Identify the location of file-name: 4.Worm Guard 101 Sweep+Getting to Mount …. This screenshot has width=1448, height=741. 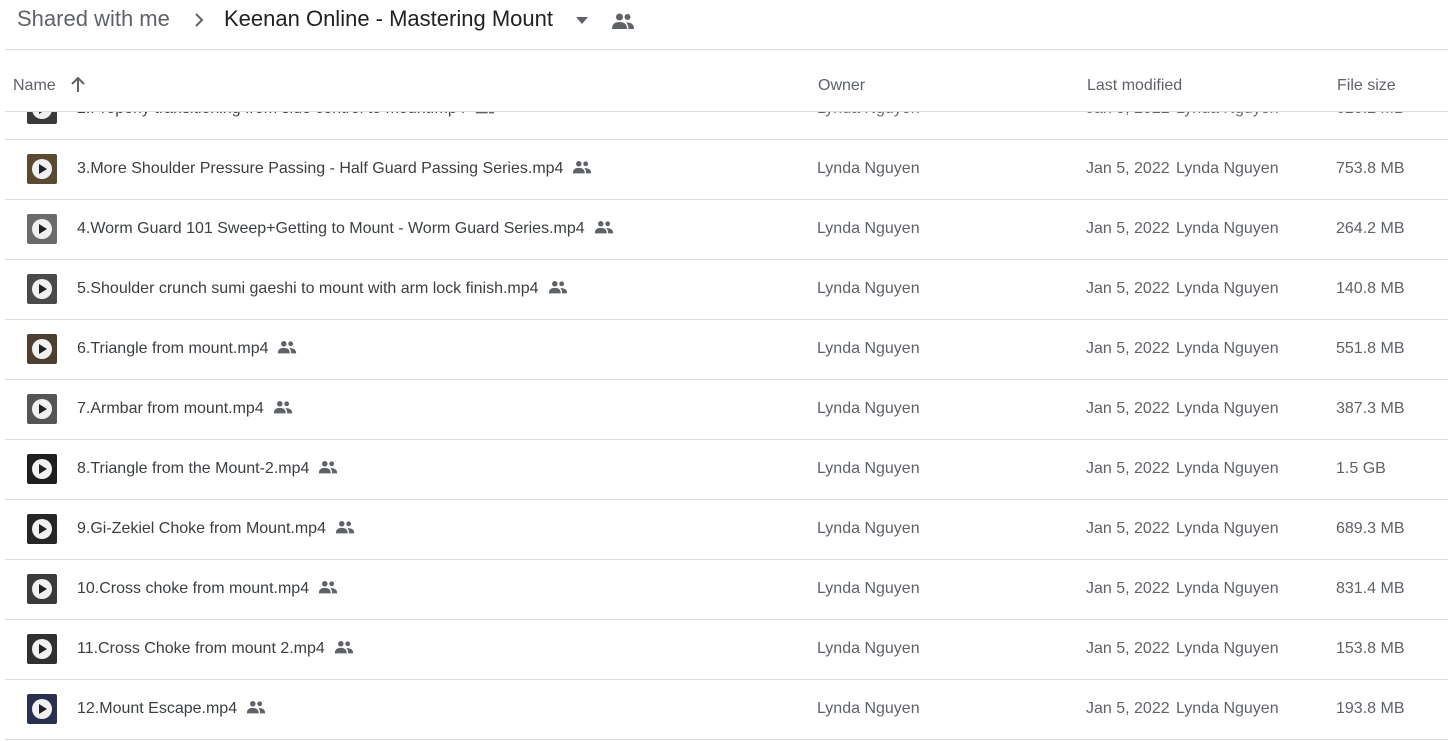
(346, 228).